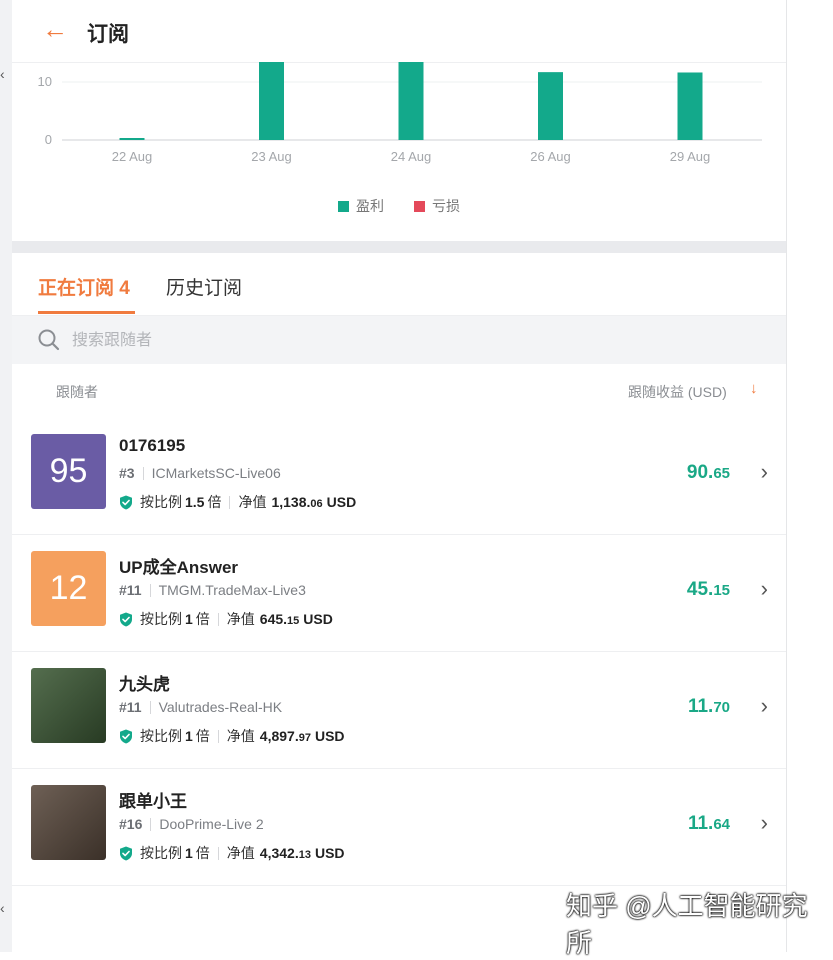  Describe the element at coordinates (399, 206) in the screenshot. I see `chart-legend: 盈利 亏损` at that location.